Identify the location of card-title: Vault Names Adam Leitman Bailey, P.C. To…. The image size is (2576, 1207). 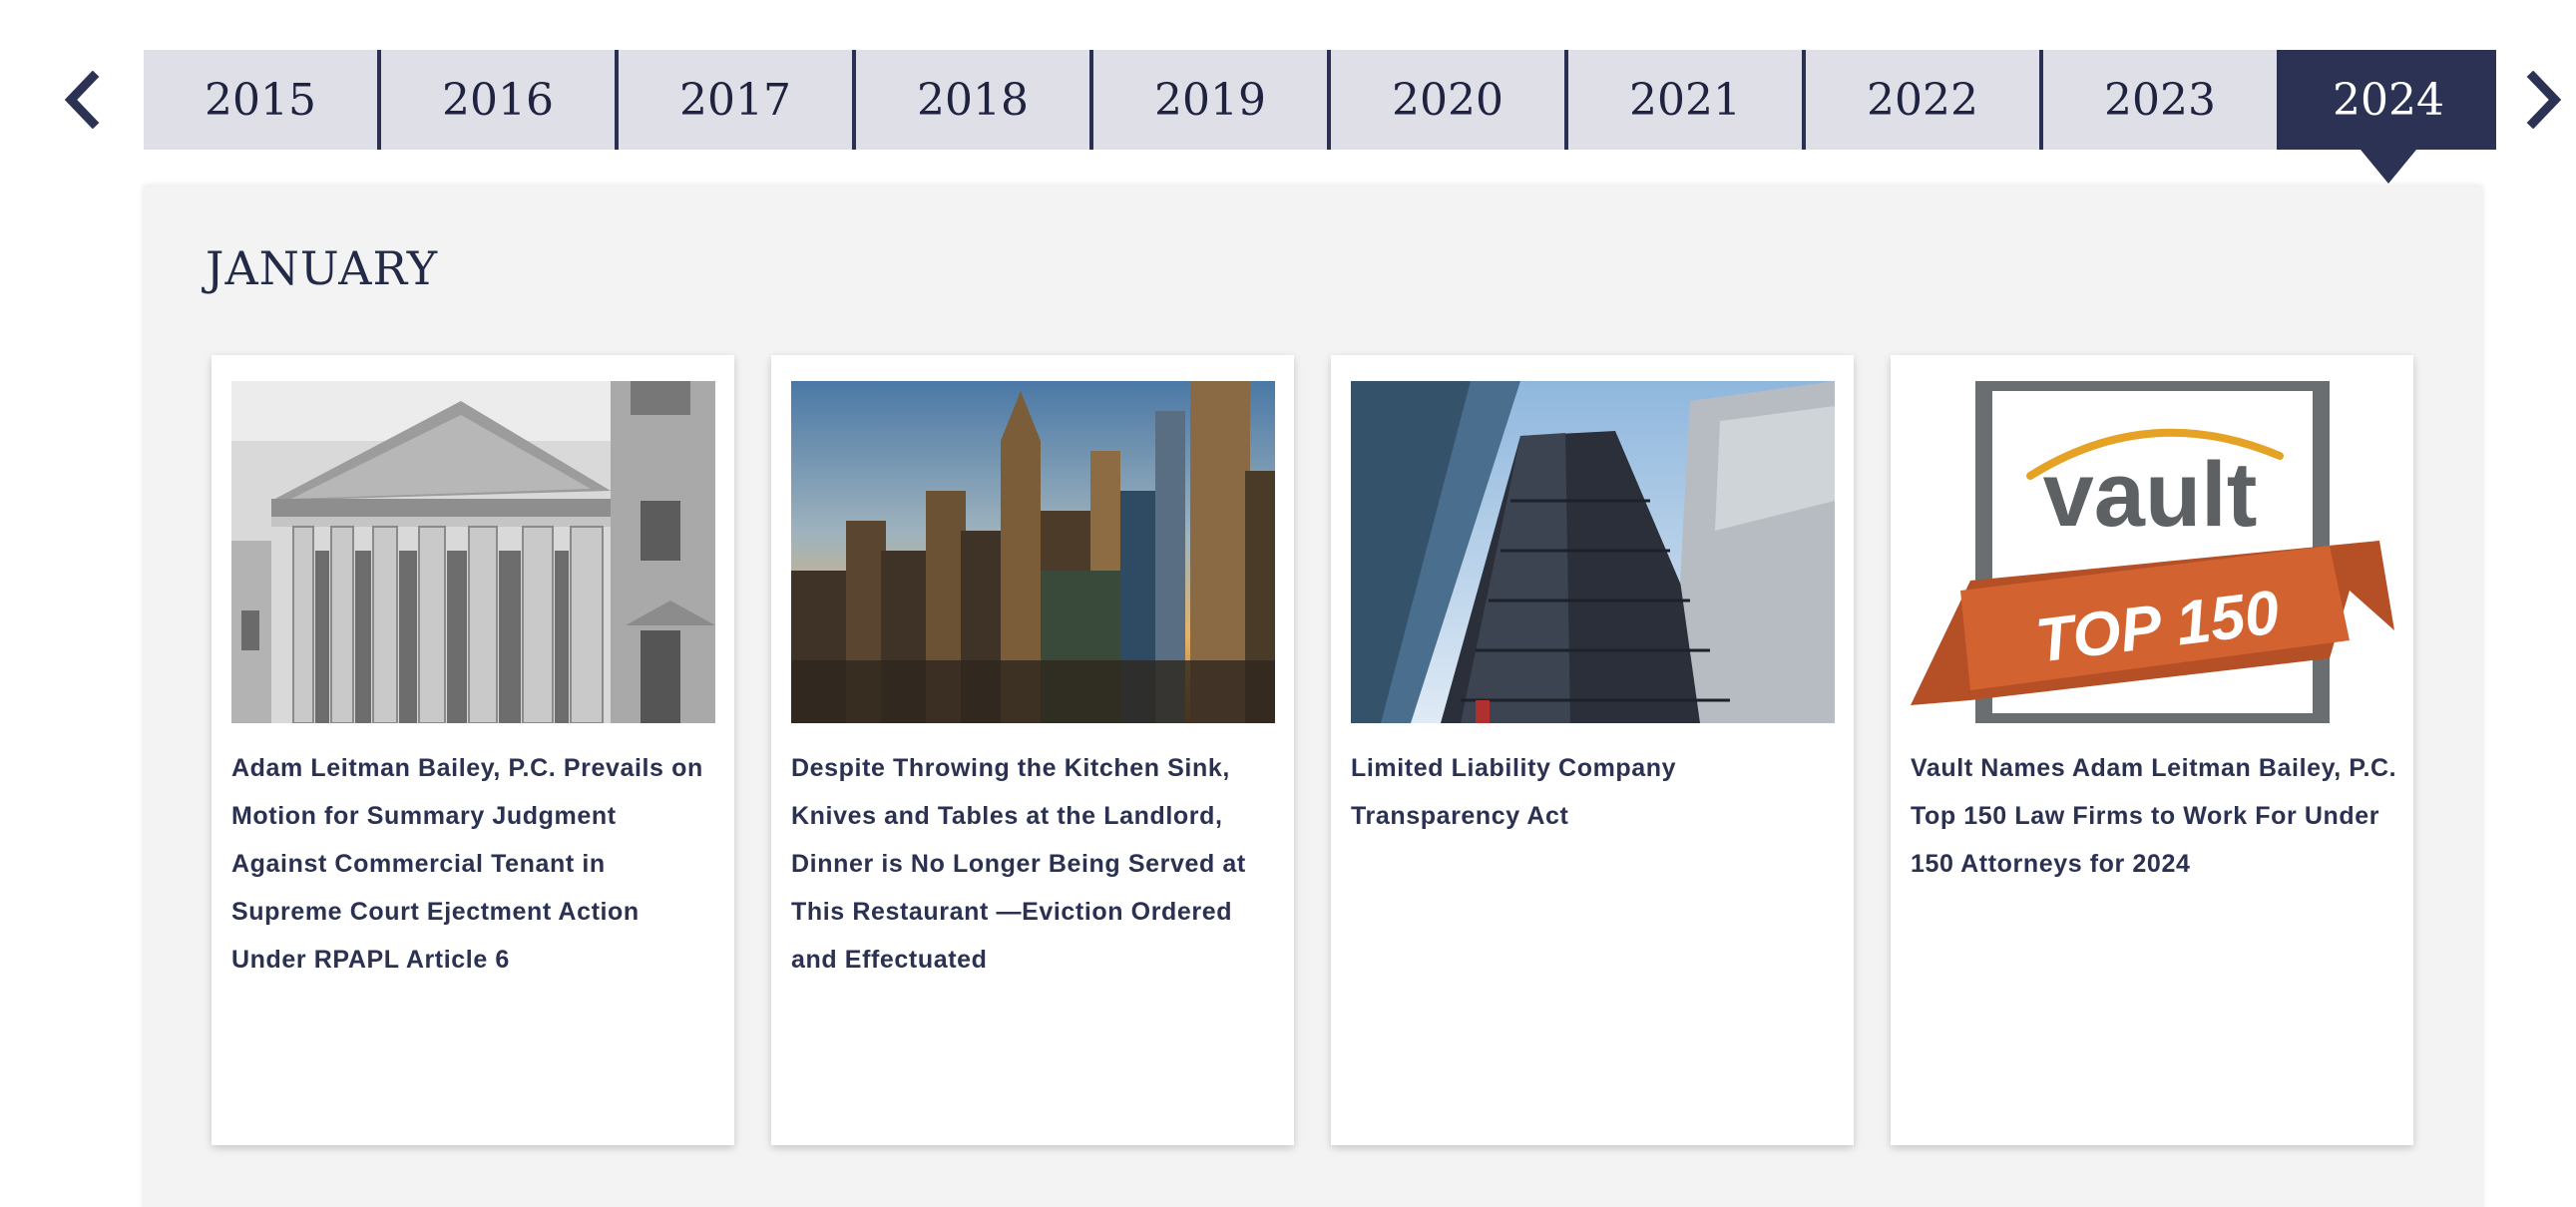
(2154, 816).